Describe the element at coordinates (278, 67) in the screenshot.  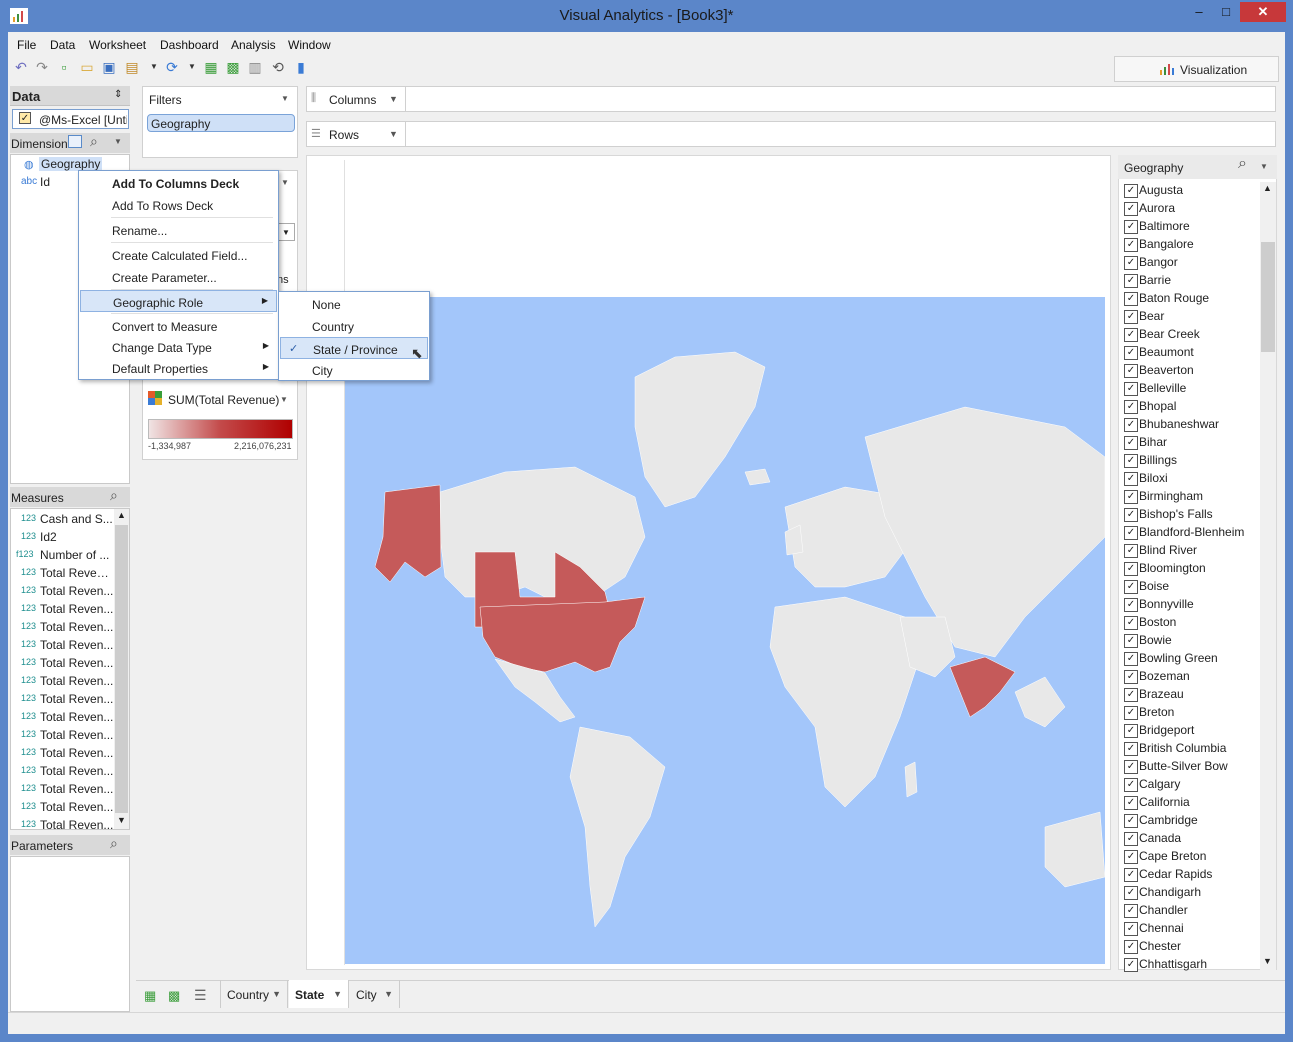
I see `swap-icon: ⟲` at that location.